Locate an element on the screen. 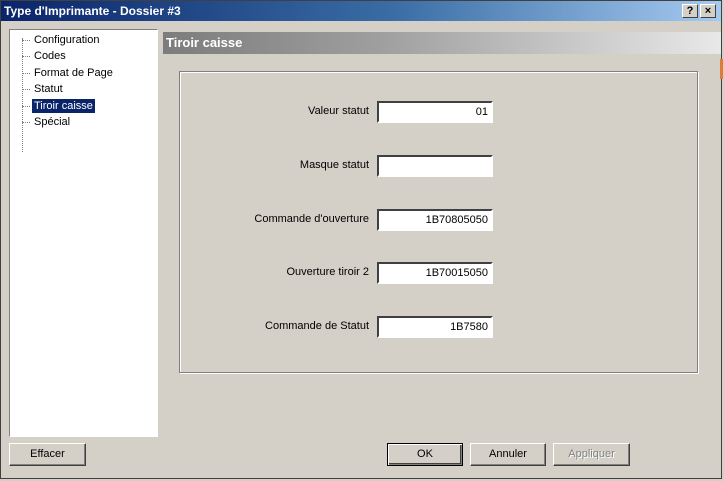  commande-ouverture-field: 1B70805050 is located at coordinates (435, 220).